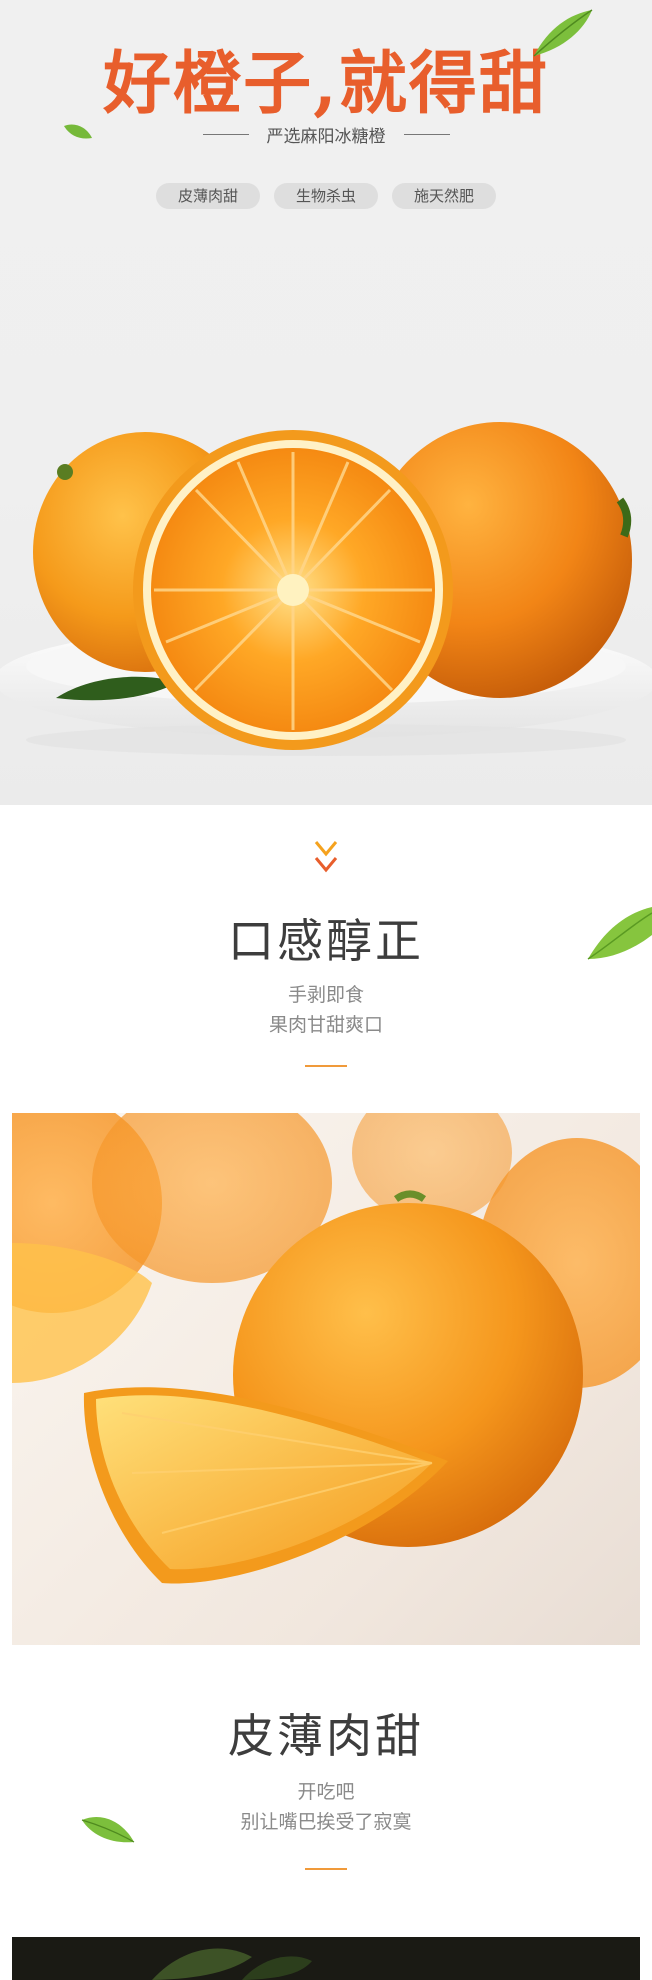  I want to click on feature-tag: 生物杀虫, so click(326, 196).